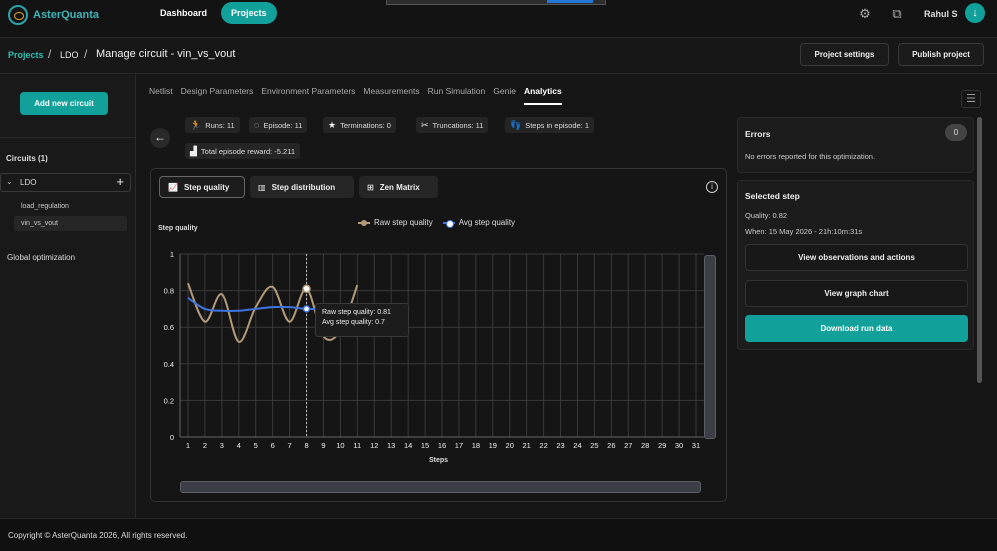 The width and height of the screenshot is (997, 551). I want to click on tab-environment-parameters: Environment Parameters, so click(308, 95).